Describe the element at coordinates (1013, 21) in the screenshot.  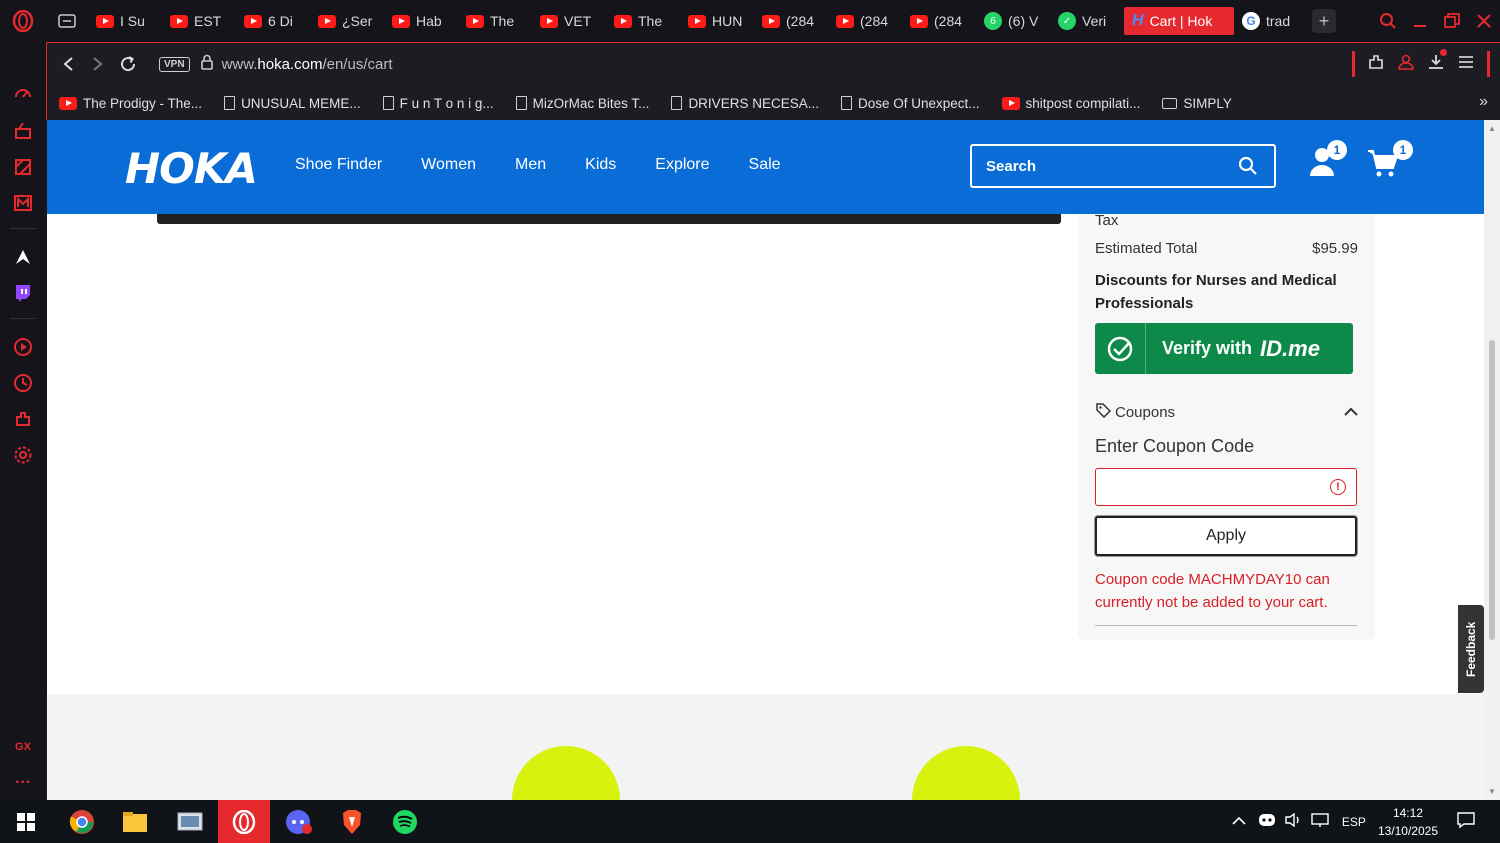
I see `browser-tab: 6 (6) V` at that location.